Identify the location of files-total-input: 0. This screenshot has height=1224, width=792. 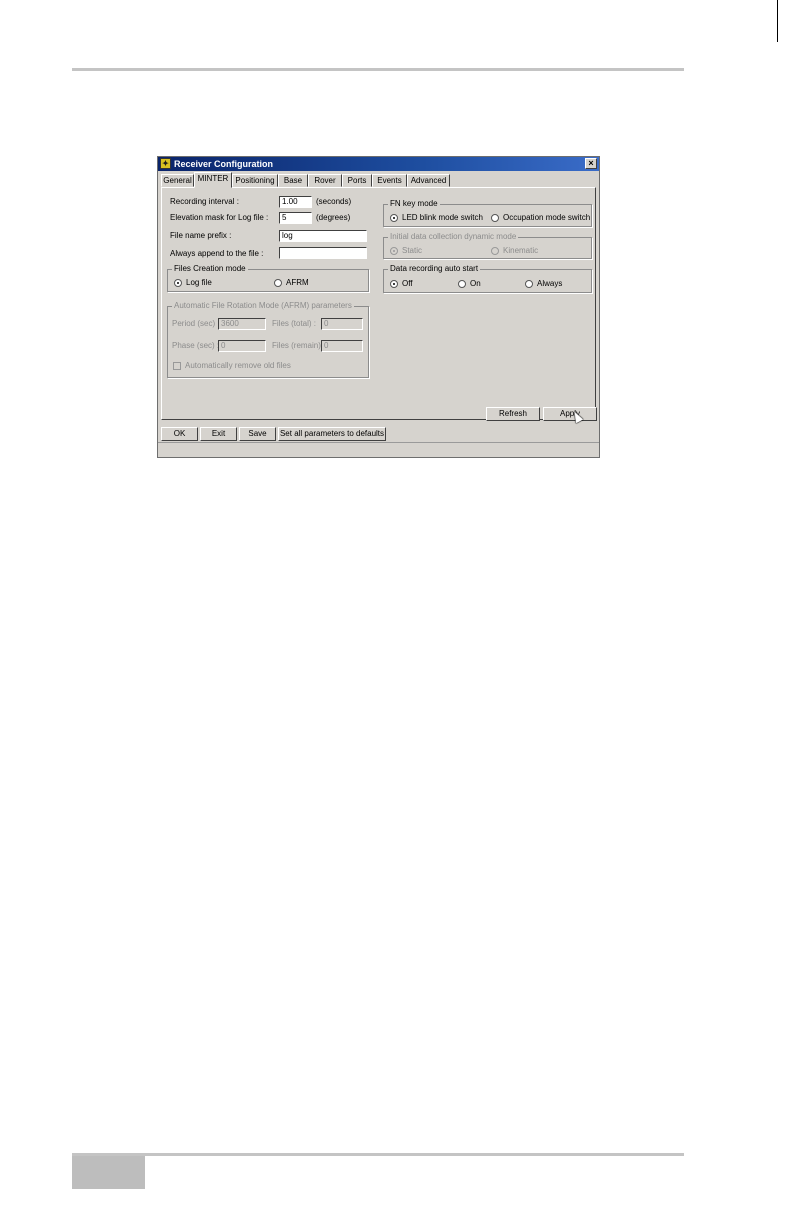
(342, 324).